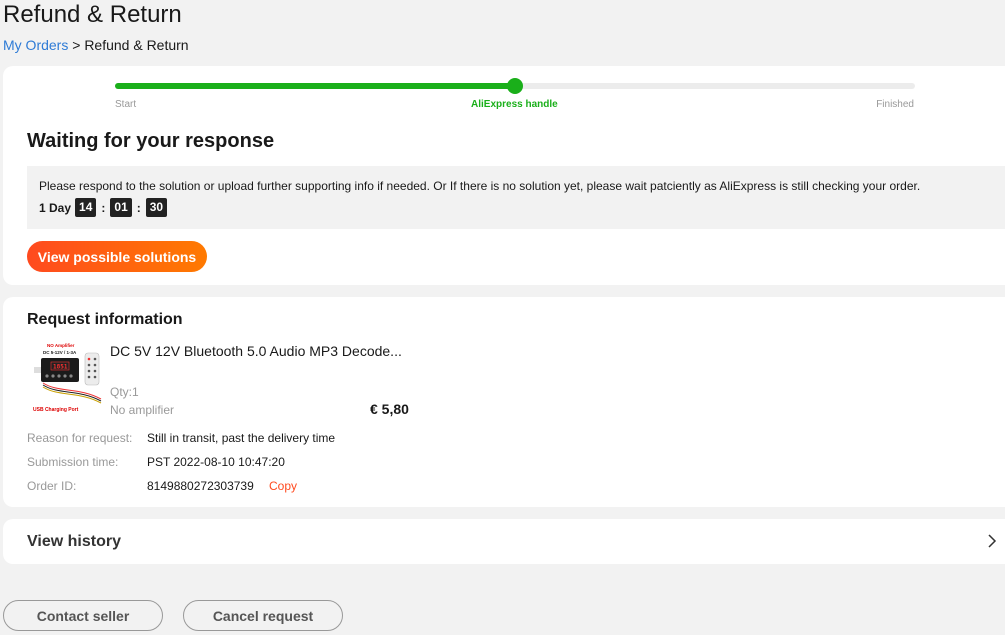 The width and height of the screenshot is (1005, 635). What do you see at coordinates (136, 45) in the screenshot?
I see `breadcrumb-current: Refund & Return` at bounding box center [136, 45].